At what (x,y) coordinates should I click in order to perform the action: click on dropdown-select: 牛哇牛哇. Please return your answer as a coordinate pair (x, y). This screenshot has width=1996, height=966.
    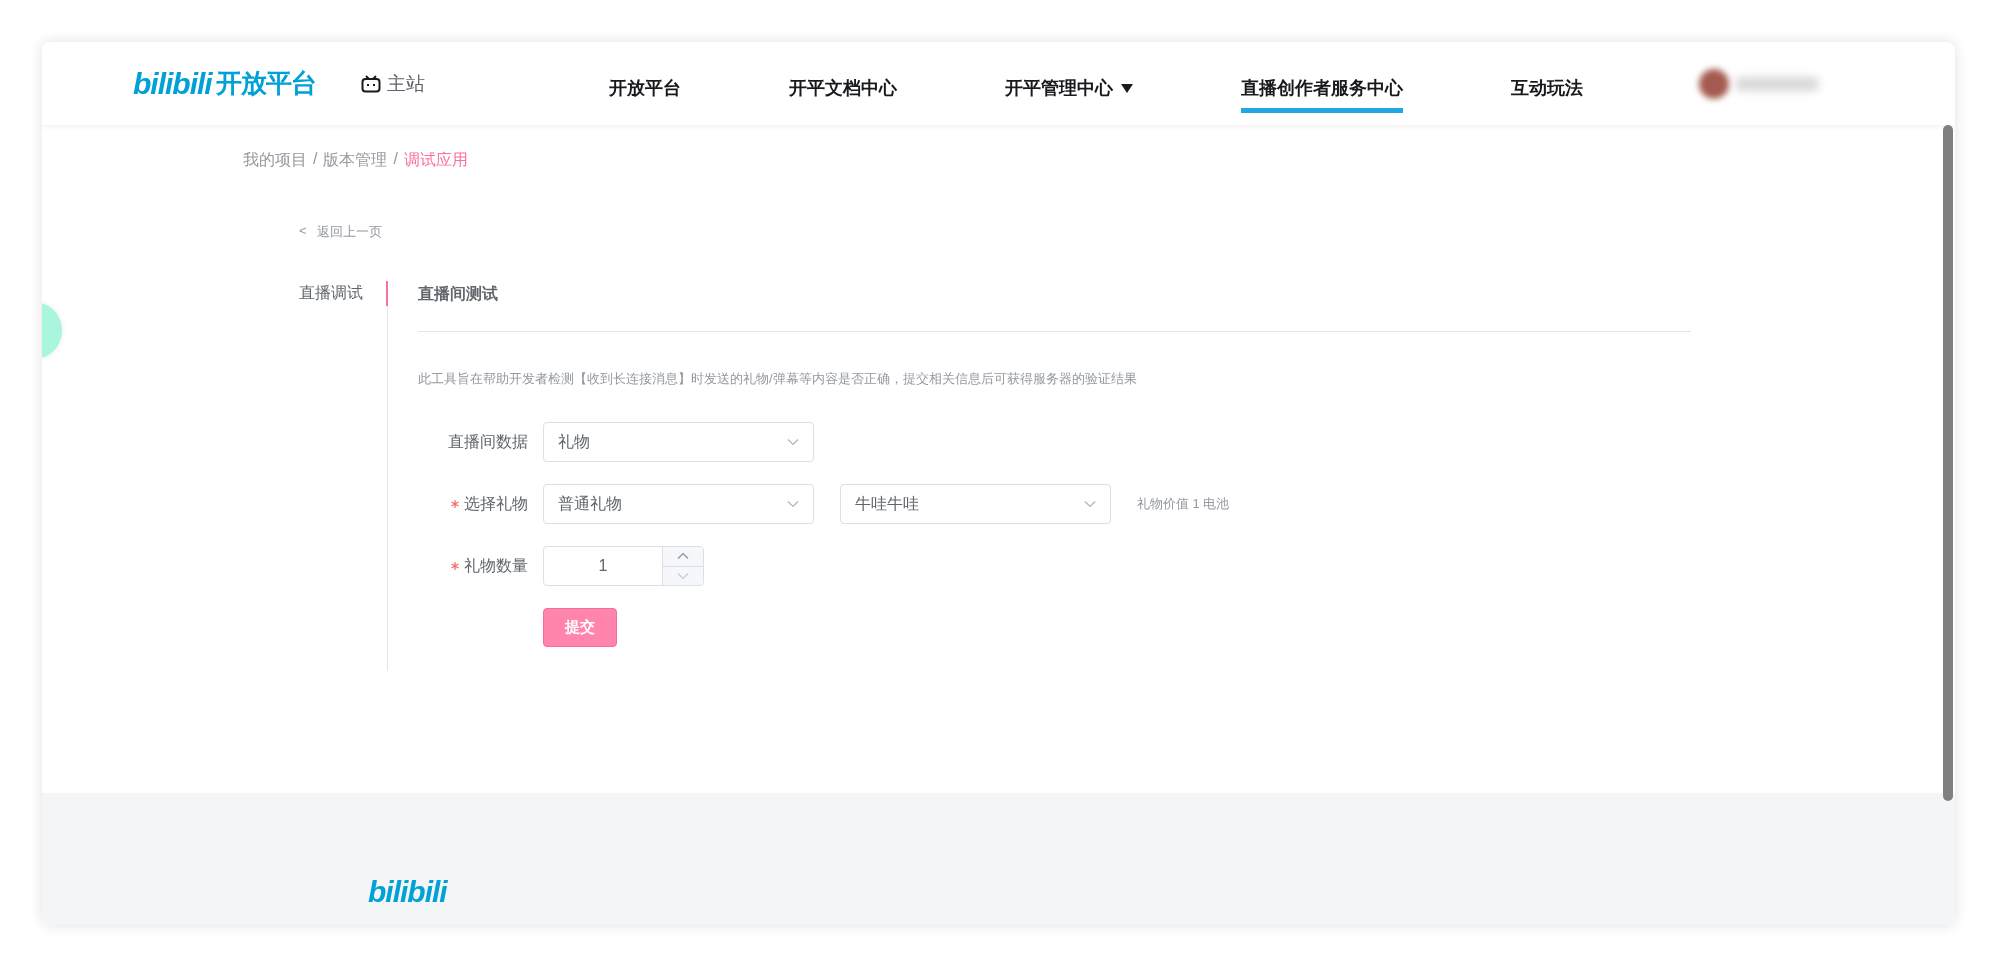
    Looking at the image, I should click on (975, 504).